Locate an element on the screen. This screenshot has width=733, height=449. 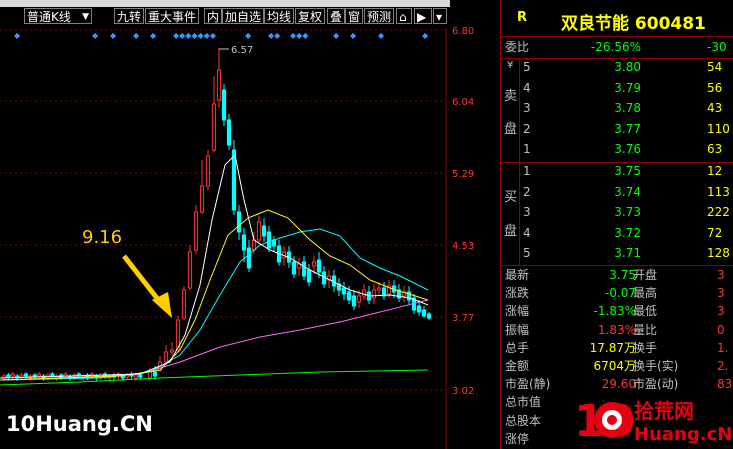
event-marker: ◆◆◆◆◆◆◆ is located at coordinates (195, 35).